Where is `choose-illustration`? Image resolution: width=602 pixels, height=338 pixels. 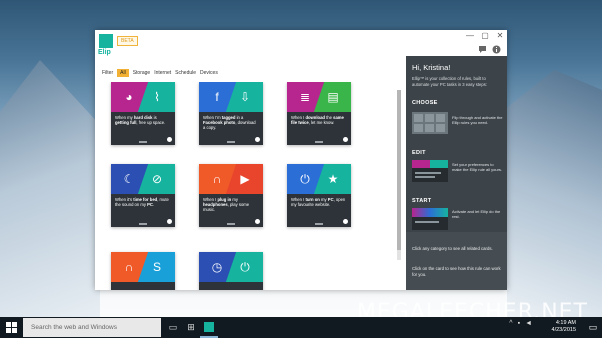
choose-illustration is located at coordinates (430, 123).